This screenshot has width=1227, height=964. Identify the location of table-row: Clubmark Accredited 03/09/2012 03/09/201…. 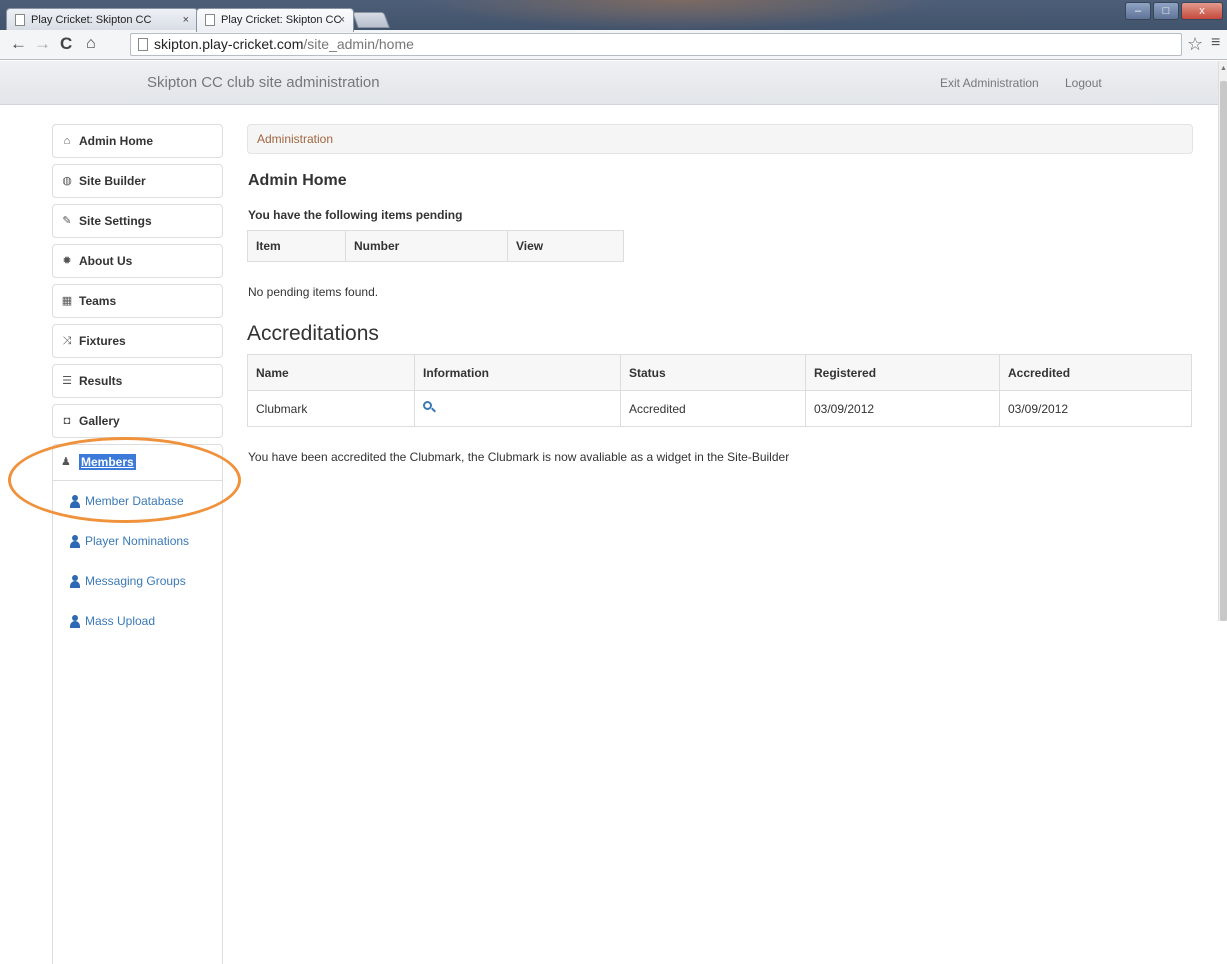
(719, 408).